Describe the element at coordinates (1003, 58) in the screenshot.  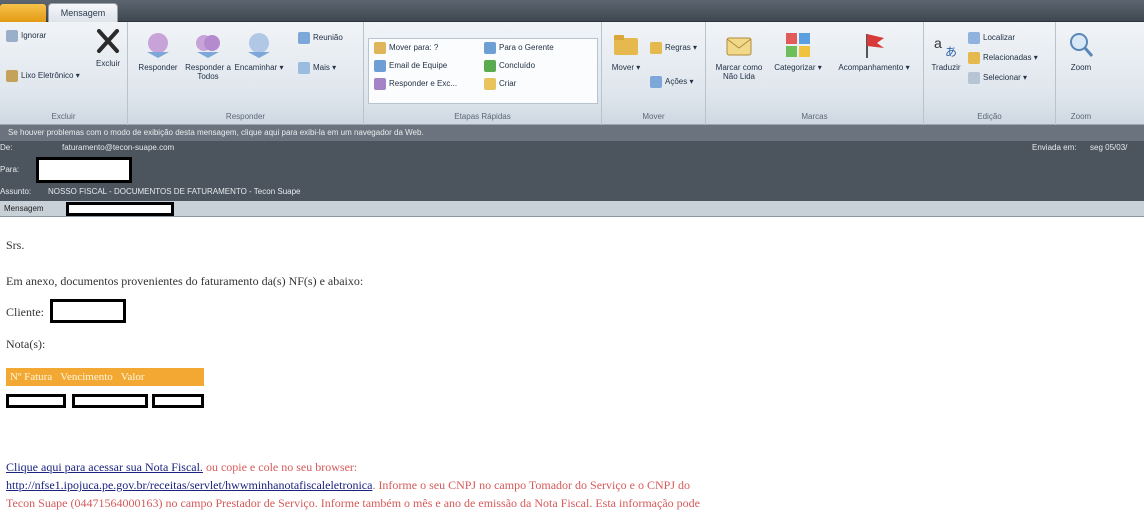
I see `related-button: Relacionadas ▾` at that location.